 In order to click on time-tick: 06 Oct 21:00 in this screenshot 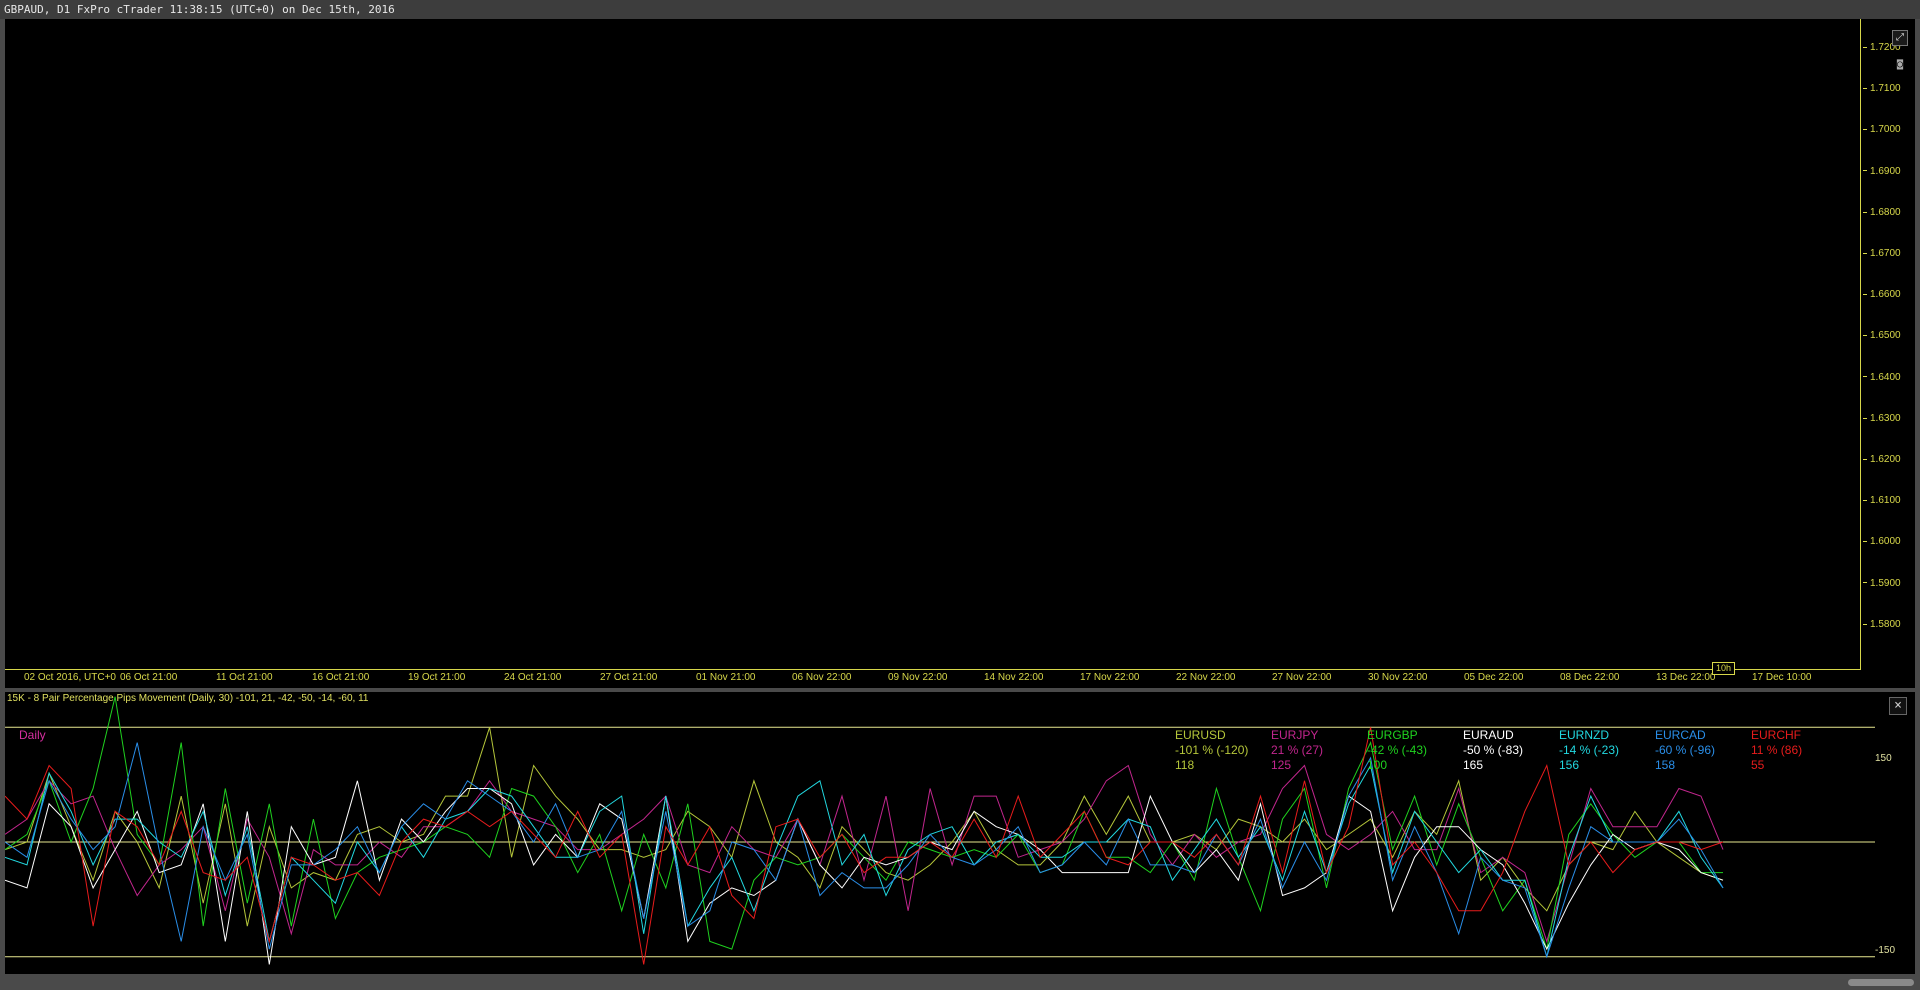, I will do `click(149, 677)`.